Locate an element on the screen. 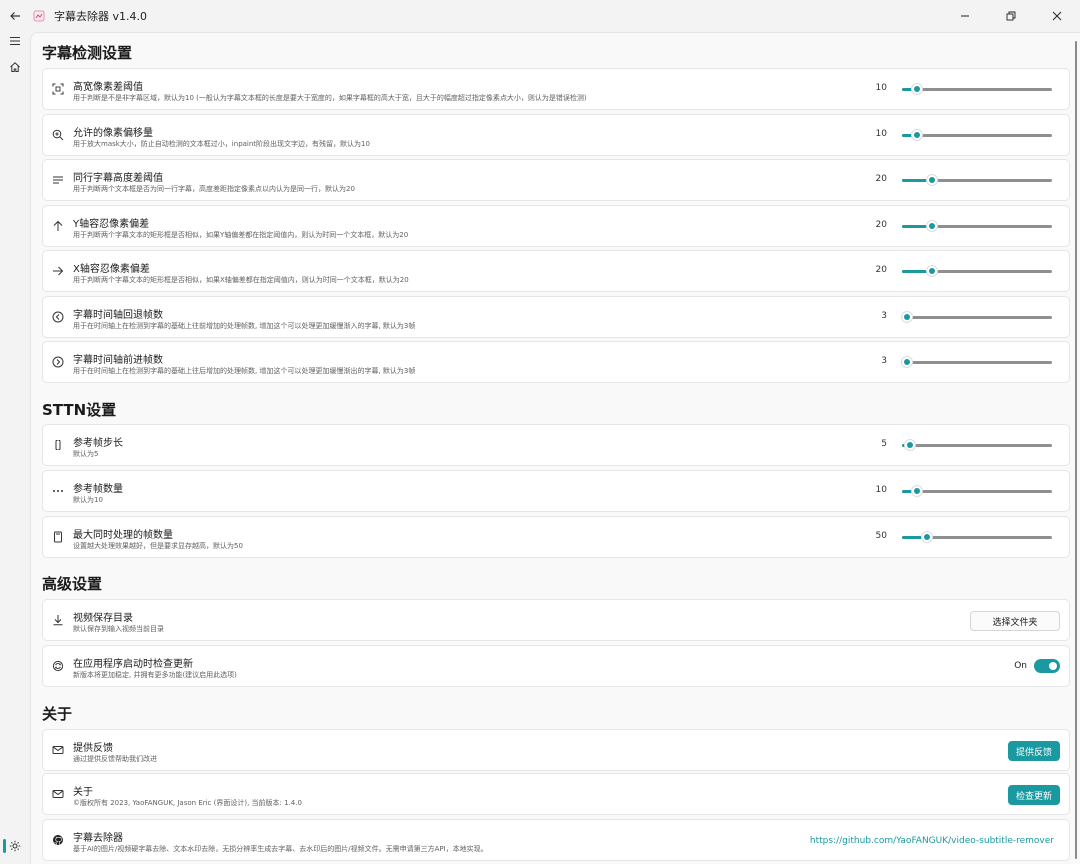 This screenshot has height=864, width=1080. setting-title: 允许的像素偏移量 is located at coordinates (113, 133).